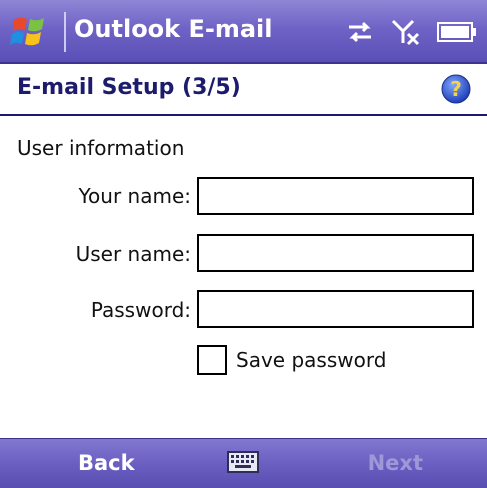 The height and width of the screenshot is (488, 487). Describe the element at coordinates (243, 90) in the screenshot. I see `header-band: E-mail Setup (3/5) ?` at that location.